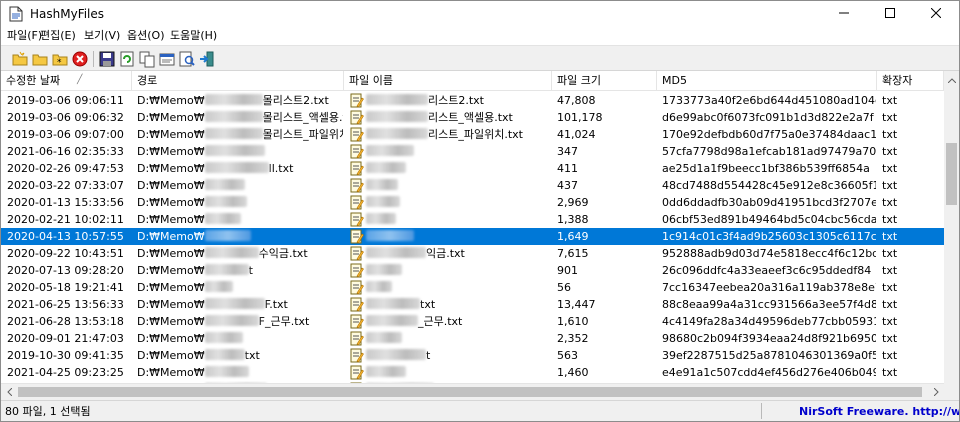  Describe the element at coordinates (65, 134) in the screenshot. I see `cell-modified-date: 2019-03-06 09:07:00` at that location.